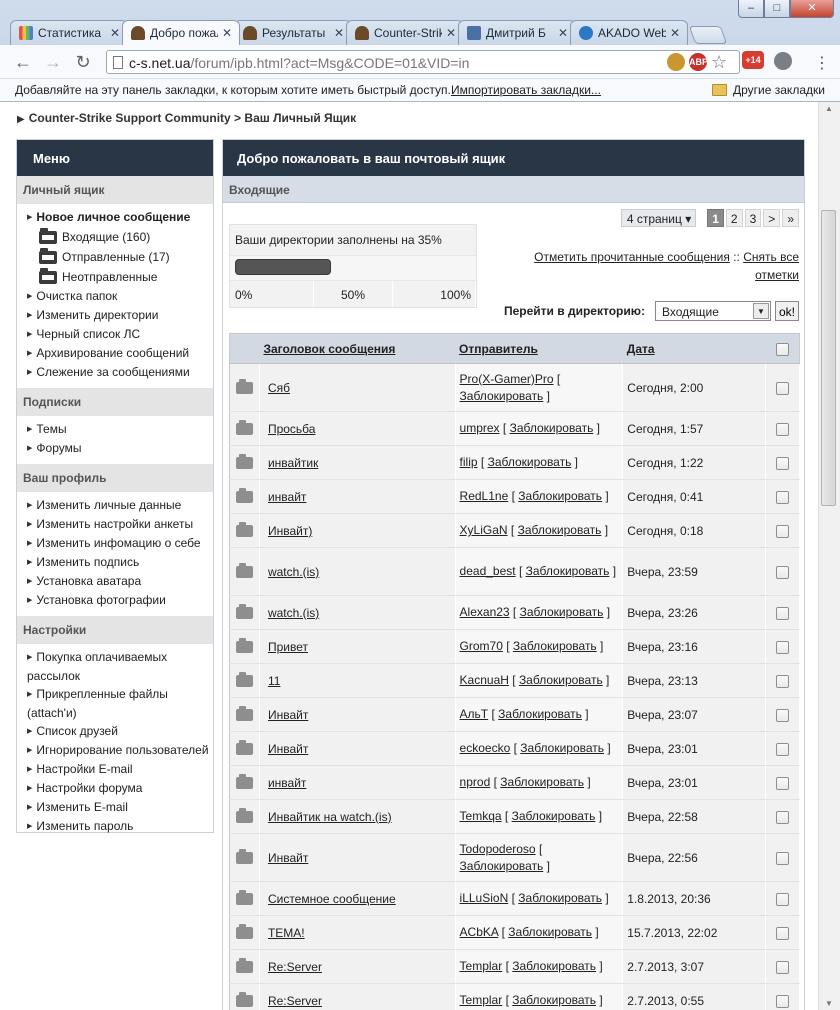  I want to click on sender-link: ACbKA, so click(479, 932).